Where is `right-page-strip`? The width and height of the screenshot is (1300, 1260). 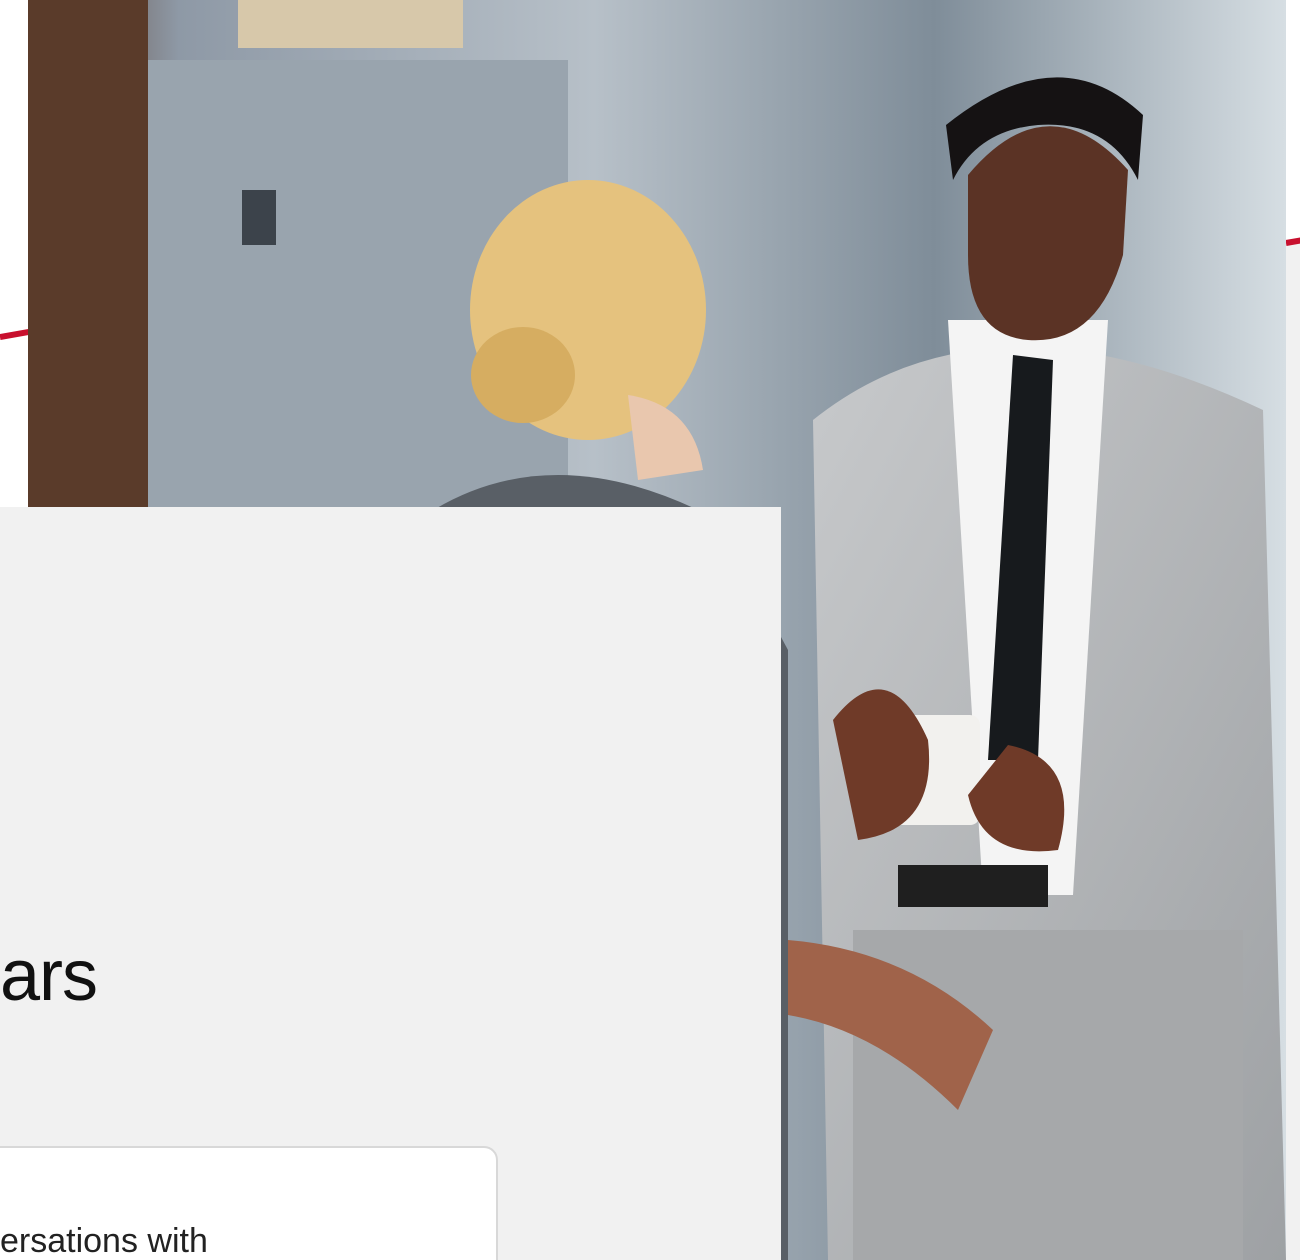
right-page-strip is located at coordinates (1293, 750).